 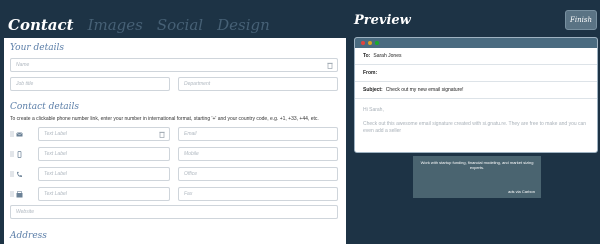 What do you see at coordinates (19, 174) in the screenshot?
I see `phone-icon` at bounding box center [19, 174].